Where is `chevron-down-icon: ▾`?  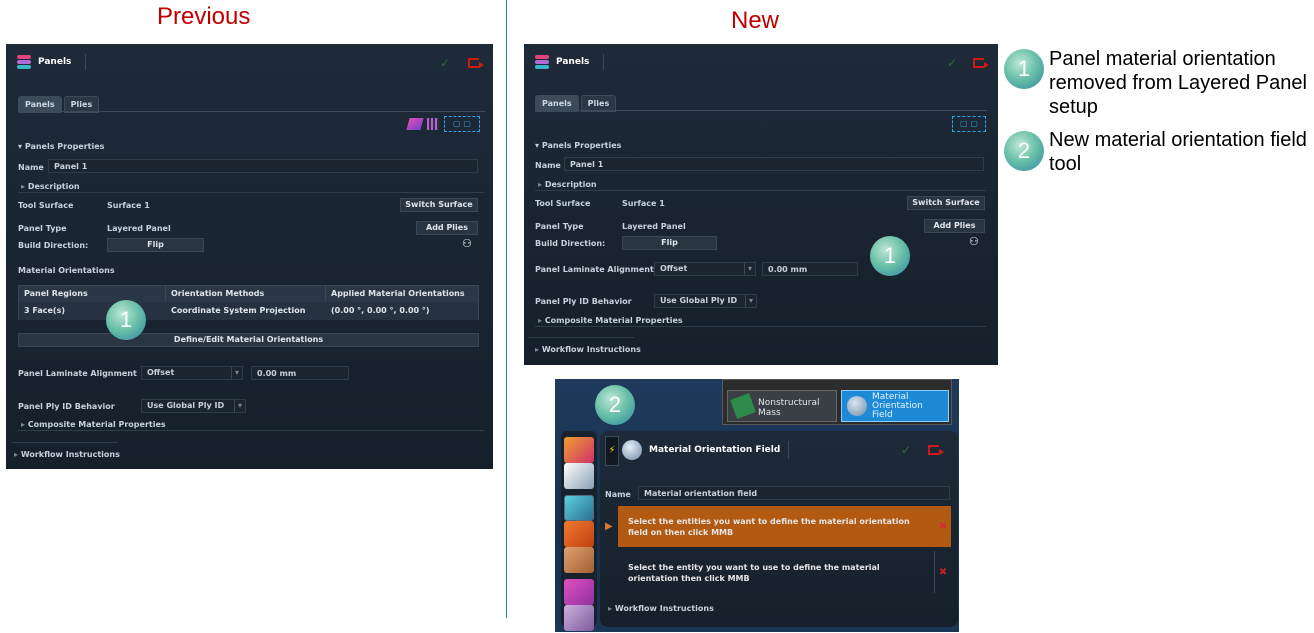
chevron-down-icon: ▾ is located at coordinates (748, 301).